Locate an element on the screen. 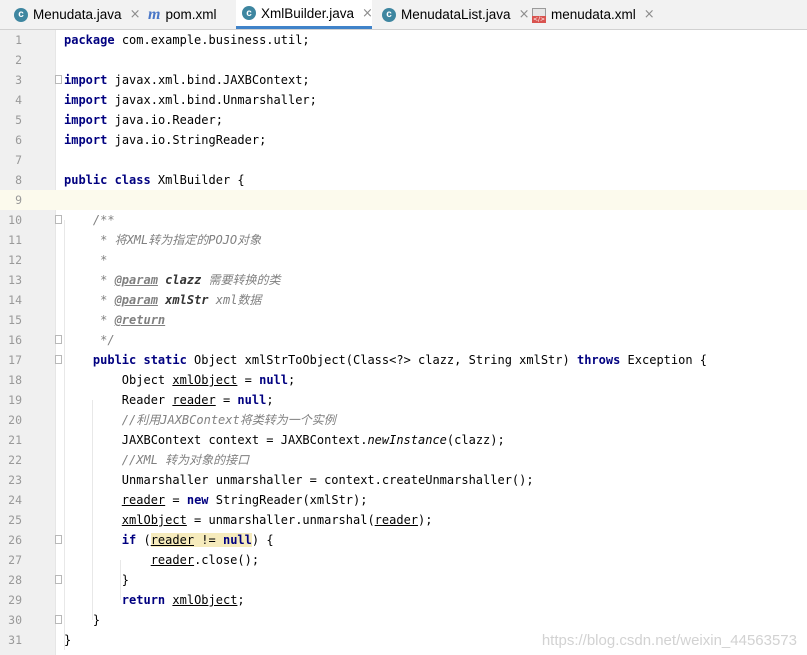 The height and width of the screenshot is (655, 807). code-text: /** is located at coordinates (89, 220).